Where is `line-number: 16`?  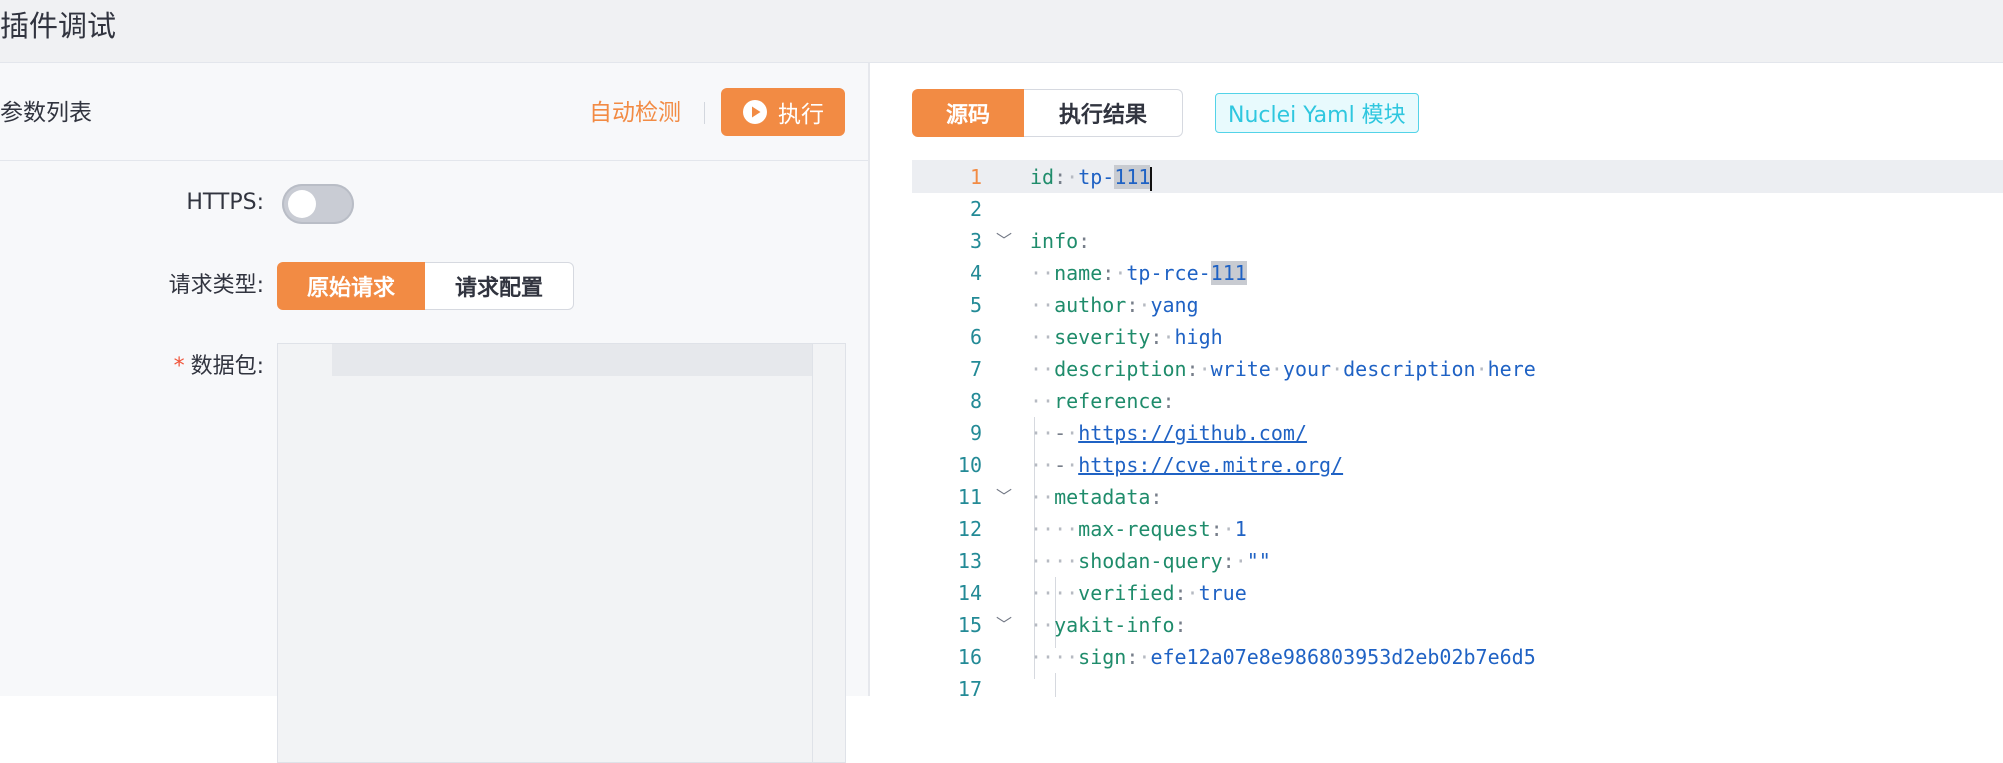
line-number: 16 is located at coordinates (969, 657).